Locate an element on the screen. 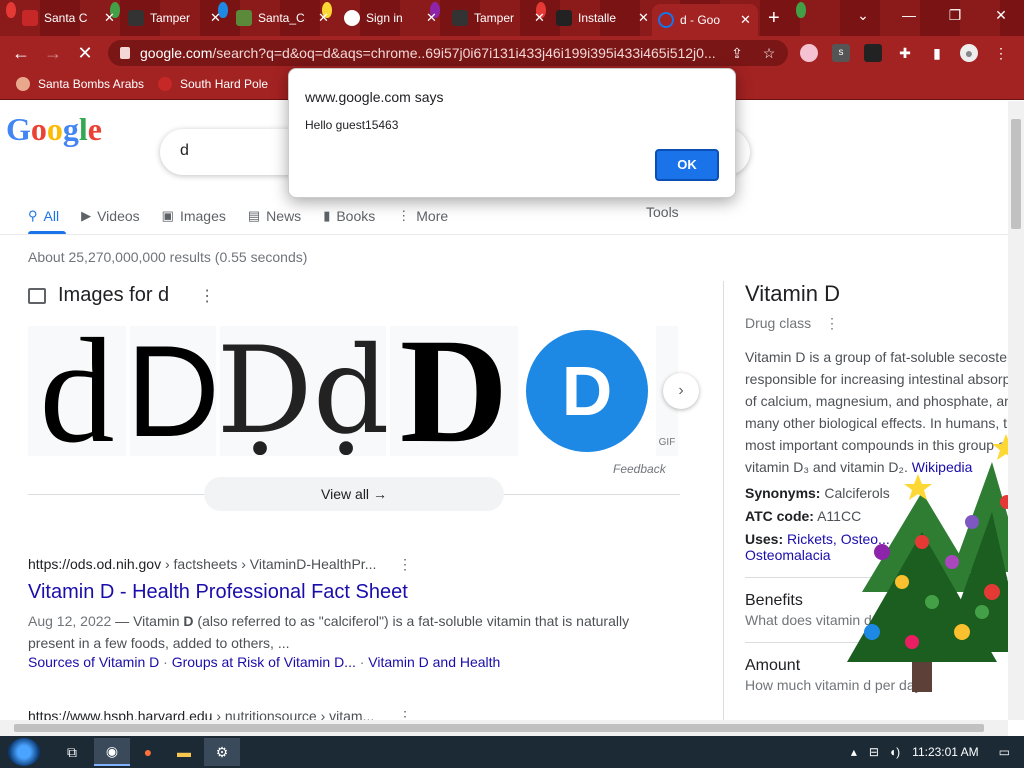  images-section-title: Images for d is located at coordinates (113, 295).